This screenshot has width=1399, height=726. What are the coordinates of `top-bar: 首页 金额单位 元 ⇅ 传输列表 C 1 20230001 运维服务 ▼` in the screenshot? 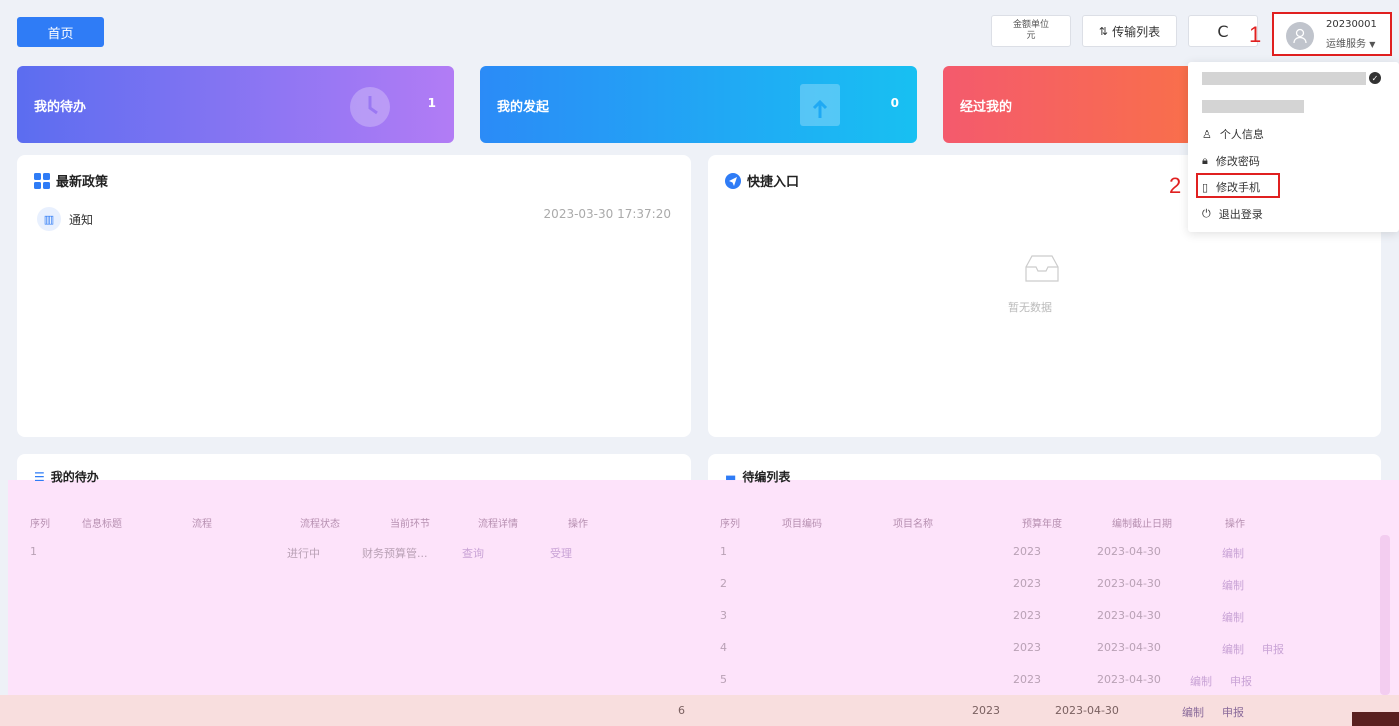 It's located at (699, 30).